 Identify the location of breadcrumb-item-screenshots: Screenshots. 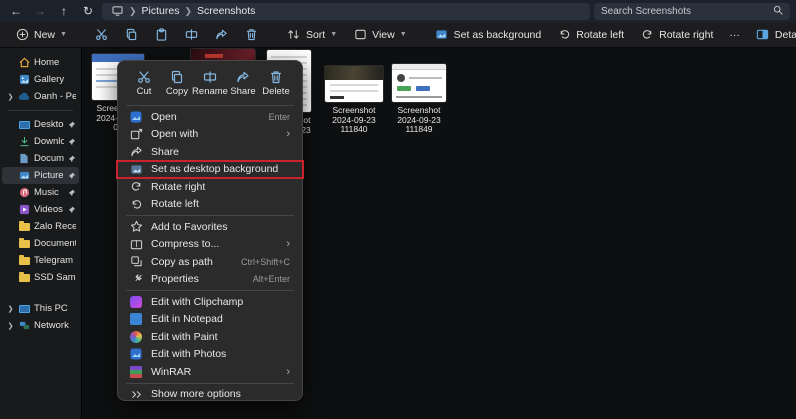
(226, 11).